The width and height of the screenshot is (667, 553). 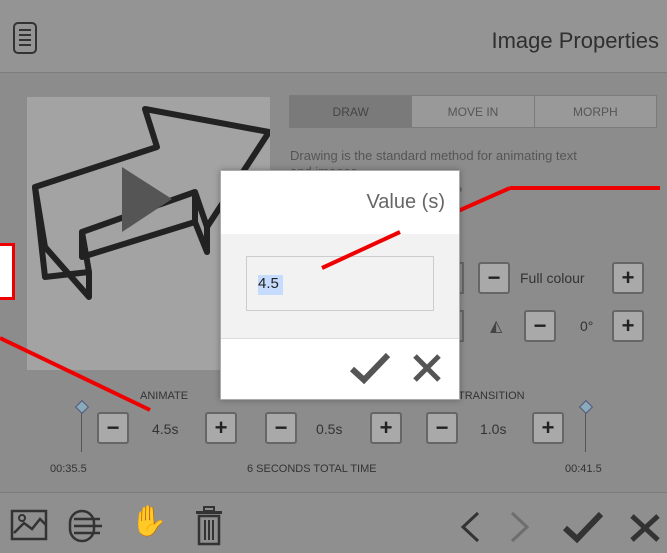 I want to click on dialog-divider, so click(x=340, y=338).